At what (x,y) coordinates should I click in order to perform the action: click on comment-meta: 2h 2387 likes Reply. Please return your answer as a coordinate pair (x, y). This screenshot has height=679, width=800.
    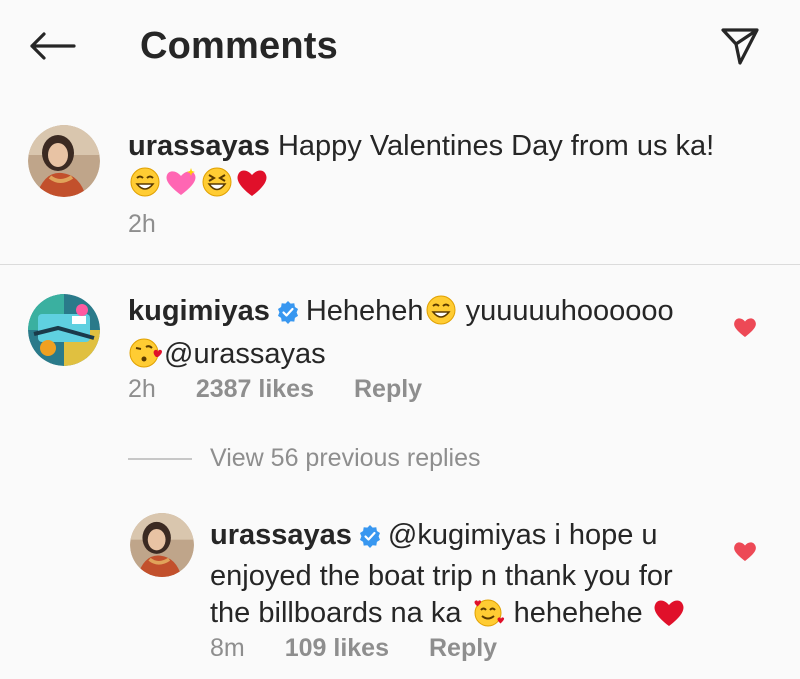
    Looking at the image, I should click on (275, 389).